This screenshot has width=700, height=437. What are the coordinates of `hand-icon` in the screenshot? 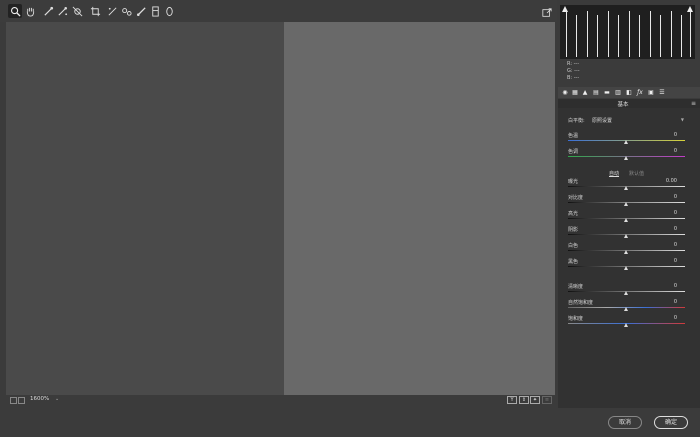 It's located at (30, 11).